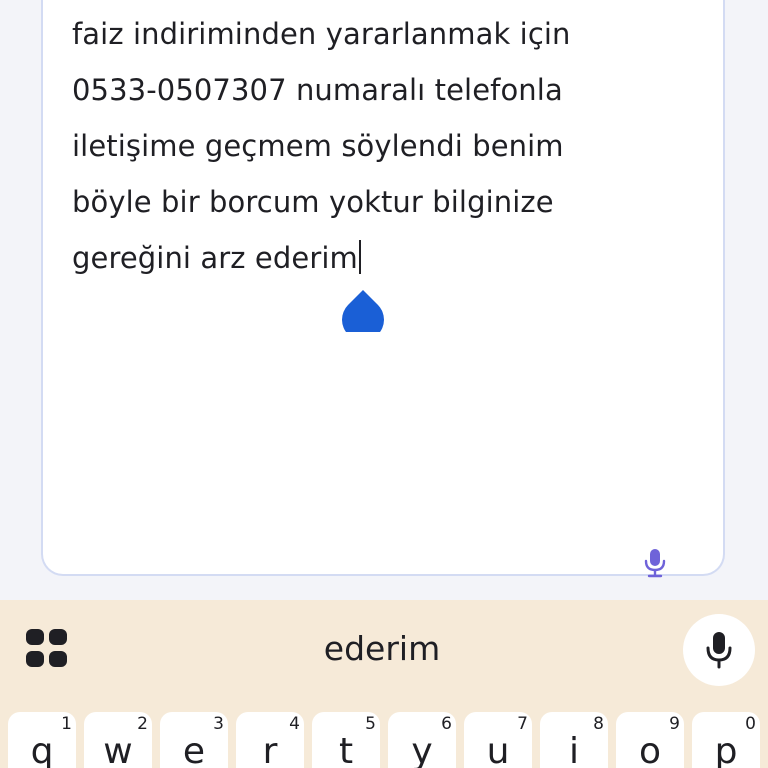 Image resolution: width=768 pixels, height=768 pixels. Describe the element at coordinates (650, 749) in the screenshot. I see `key-letter: o` at that location.